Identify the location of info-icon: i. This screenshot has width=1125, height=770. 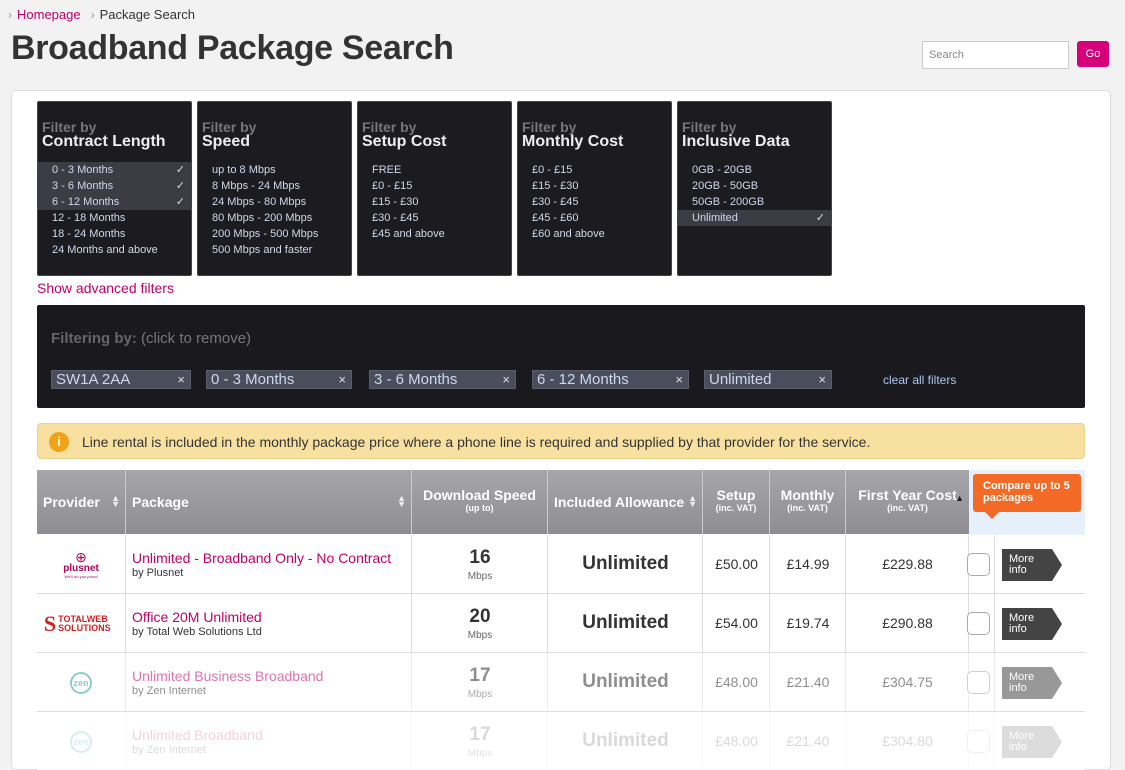
(59, 442).